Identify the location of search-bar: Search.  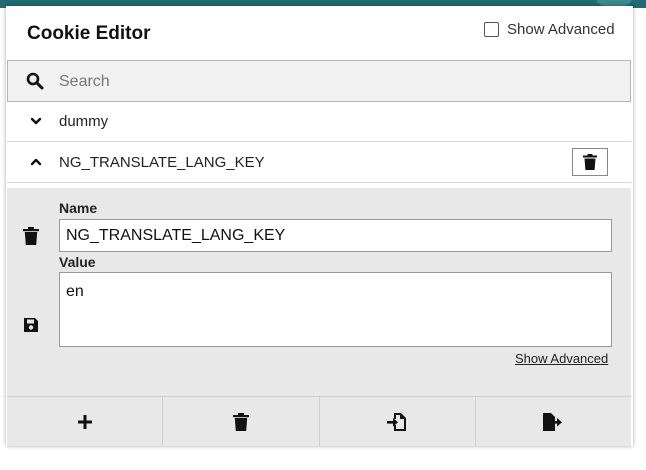
(319, 81).